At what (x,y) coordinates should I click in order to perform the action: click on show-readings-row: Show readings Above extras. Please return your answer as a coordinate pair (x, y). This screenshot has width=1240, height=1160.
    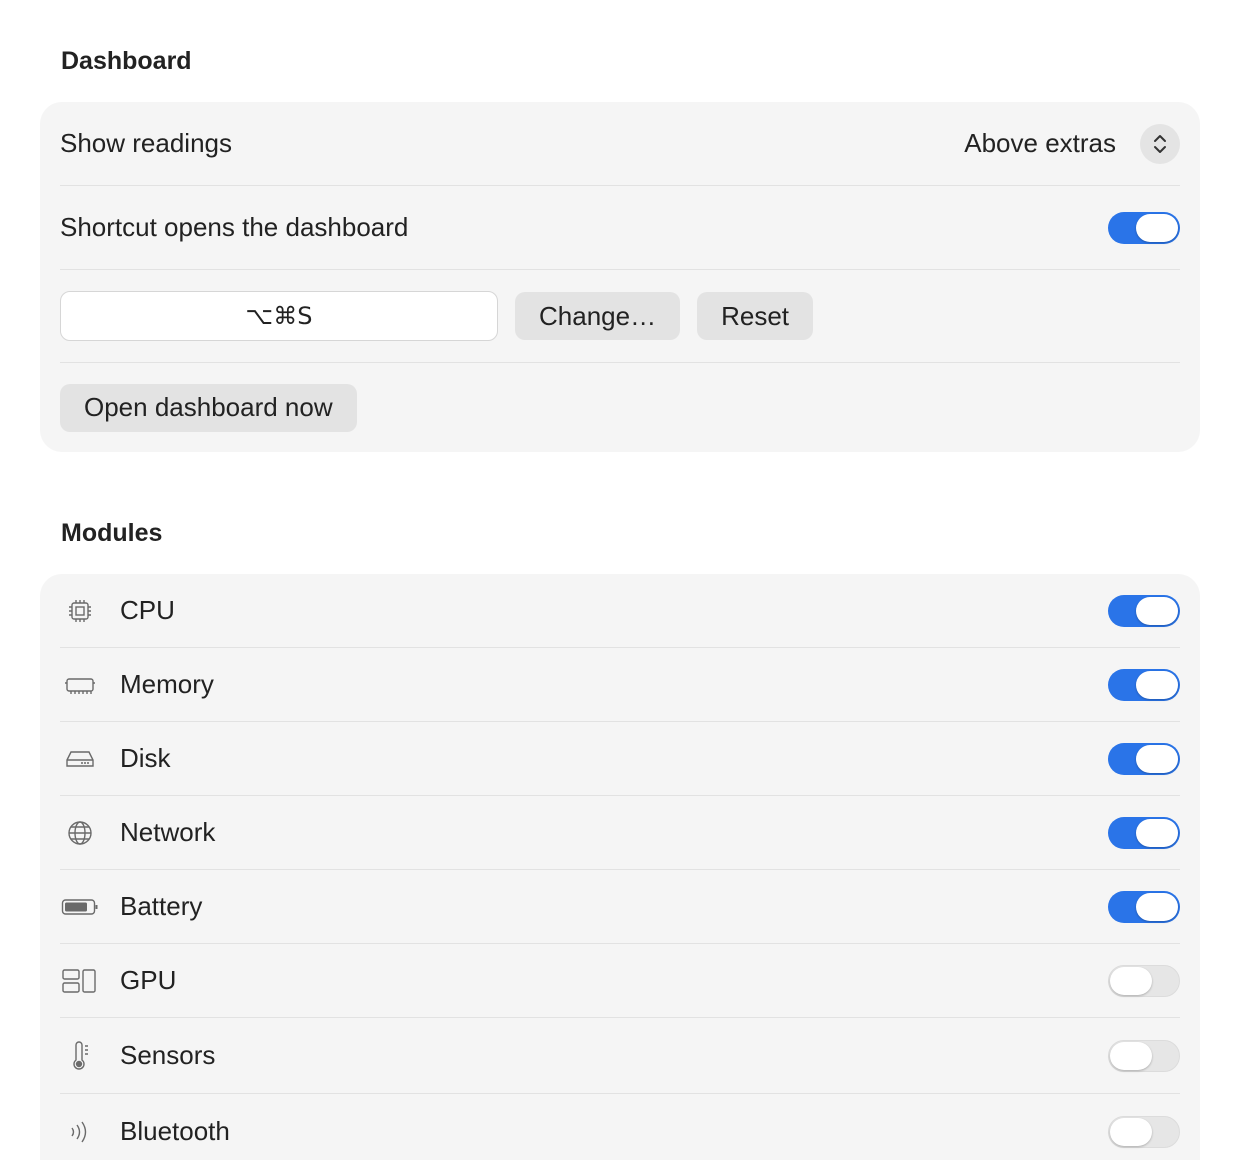
    Looking at the image, I should click on (620, 143).